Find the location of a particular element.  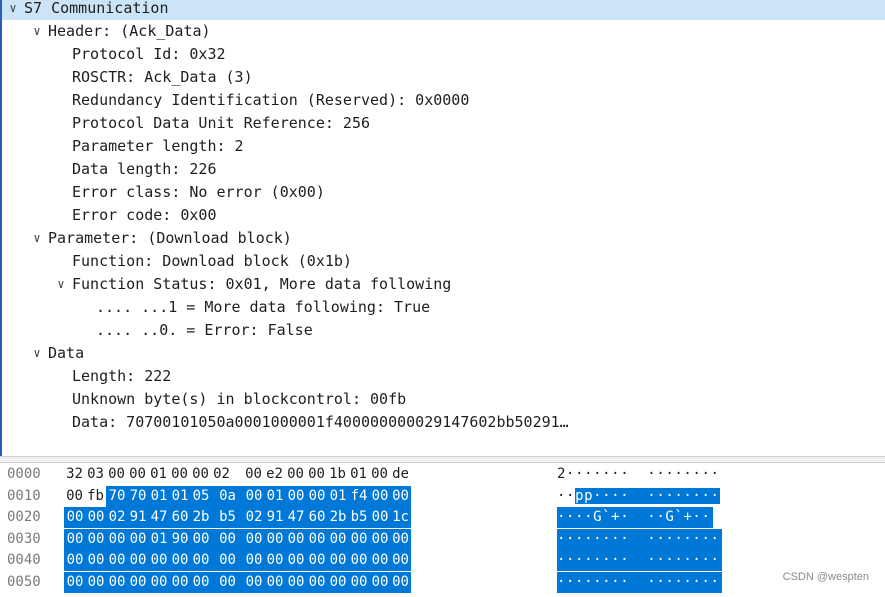

hex-byte: de is located at coordinates (400, 474).